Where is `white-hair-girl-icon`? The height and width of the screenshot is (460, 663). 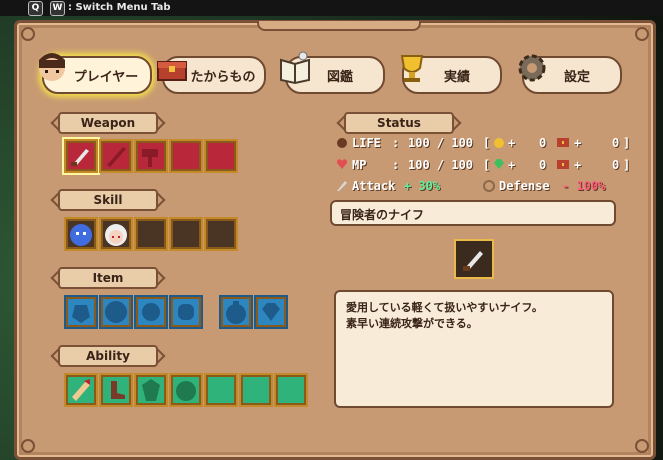
white-hair-girl-icon is located at coordinates (116, 235).